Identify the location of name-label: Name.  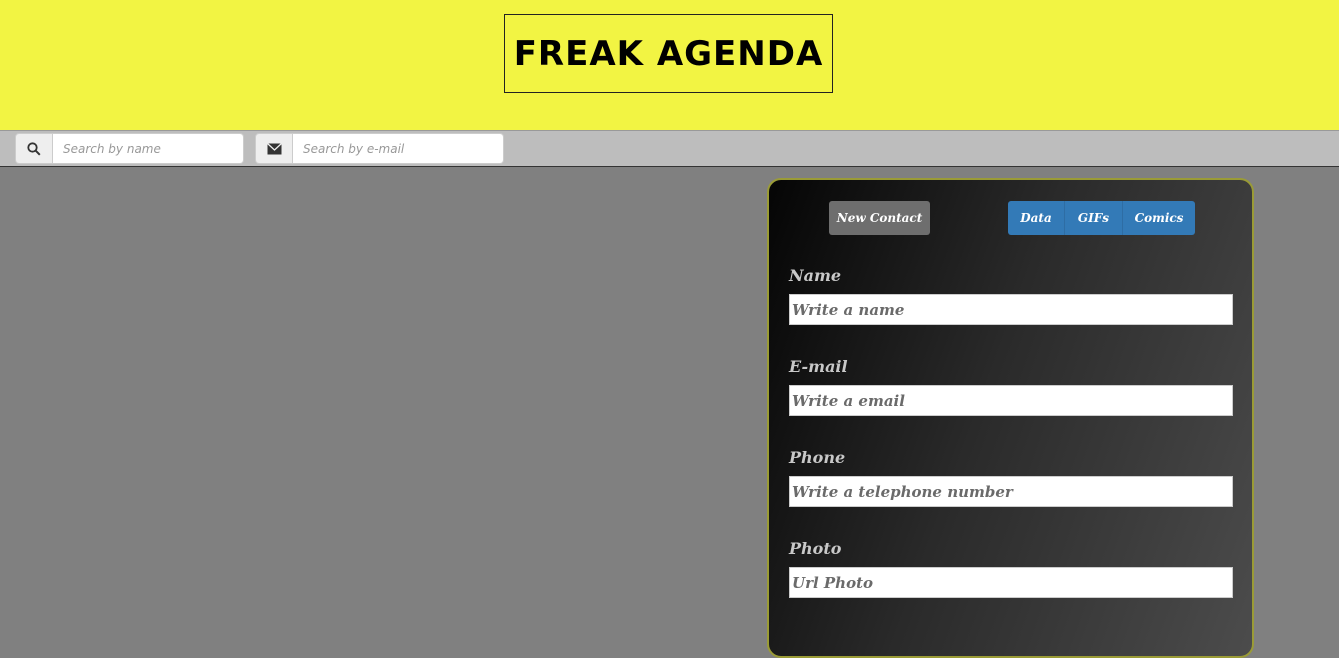
(815, 275).